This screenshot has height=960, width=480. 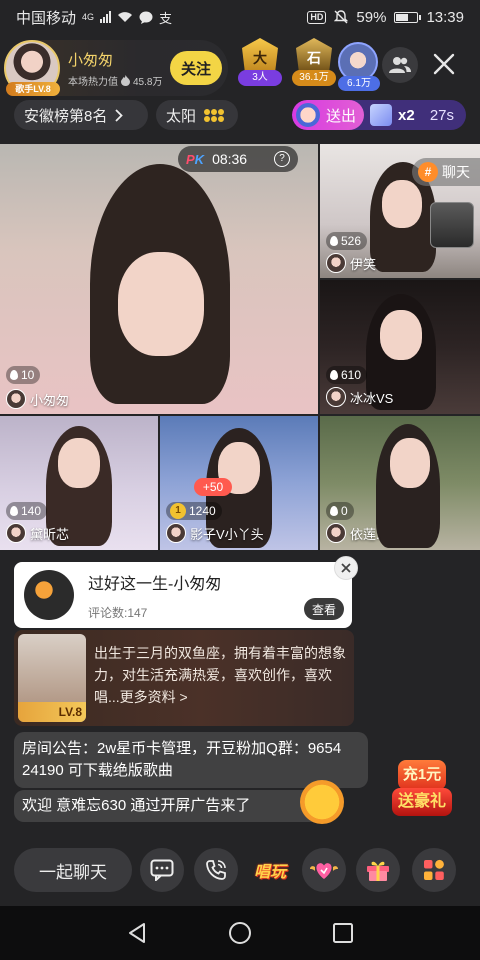 I want to click on likes-count: 1240, so click(x=202, y=511).